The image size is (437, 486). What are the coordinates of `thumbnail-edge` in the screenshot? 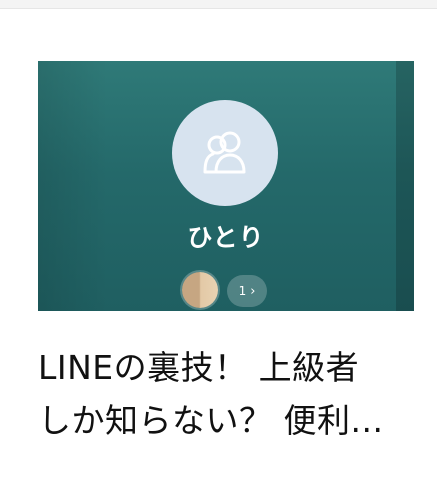 It's located at (405, 186).